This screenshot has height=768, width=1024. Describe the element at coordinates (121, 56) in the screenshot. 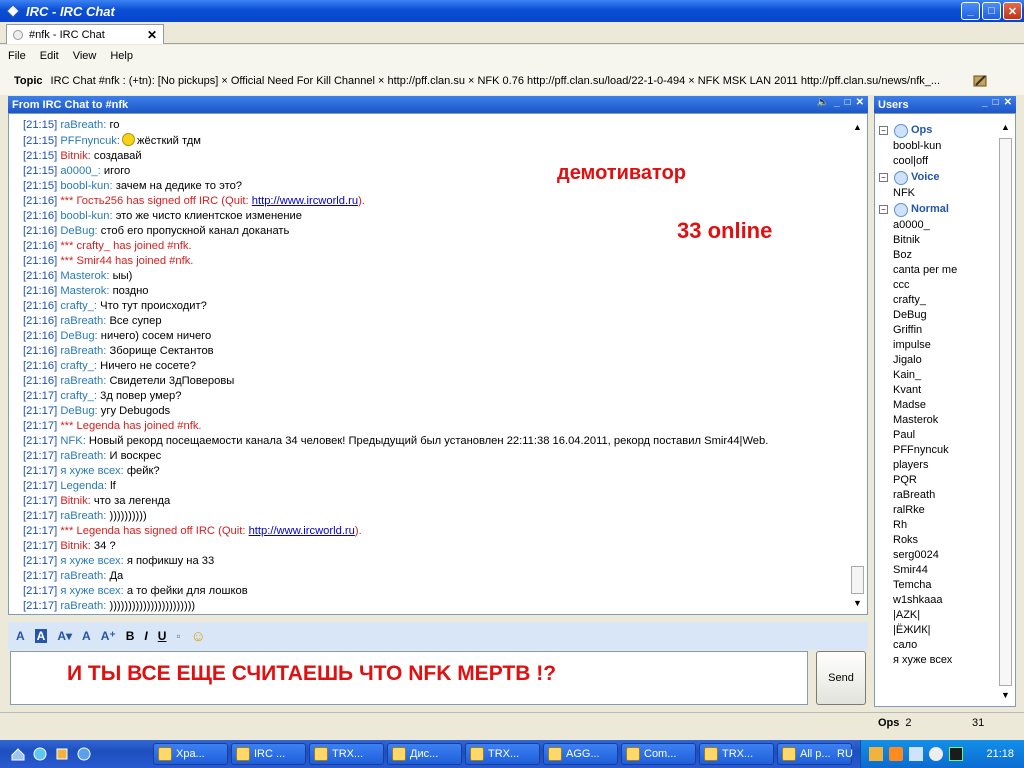

I see `menu-help: Help` at that location.